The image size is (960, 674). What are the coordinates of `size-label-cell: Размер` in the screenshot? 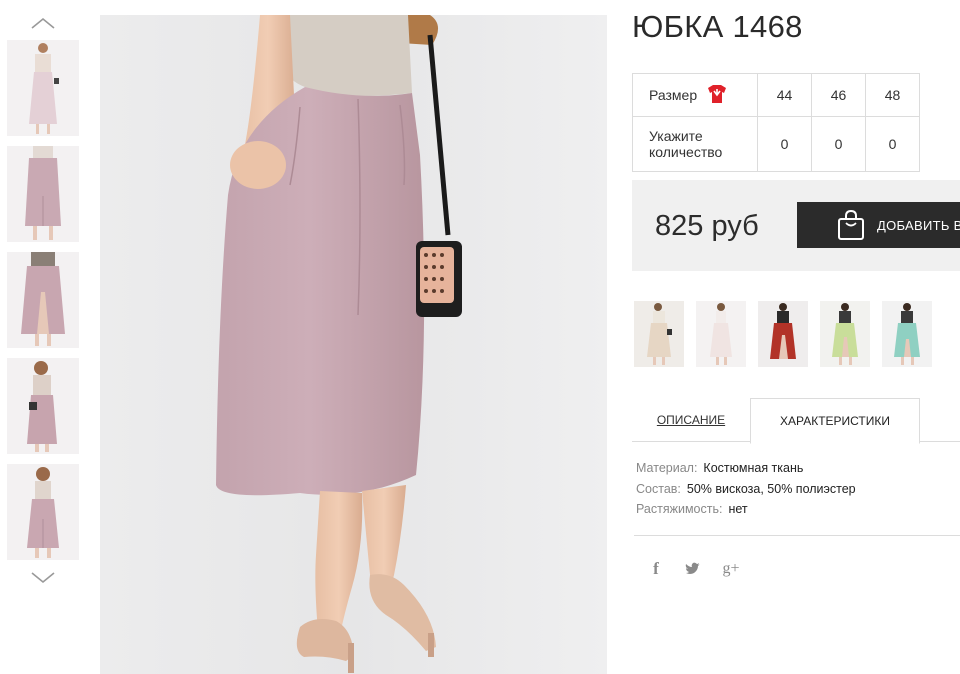 It's located at (695, 95).